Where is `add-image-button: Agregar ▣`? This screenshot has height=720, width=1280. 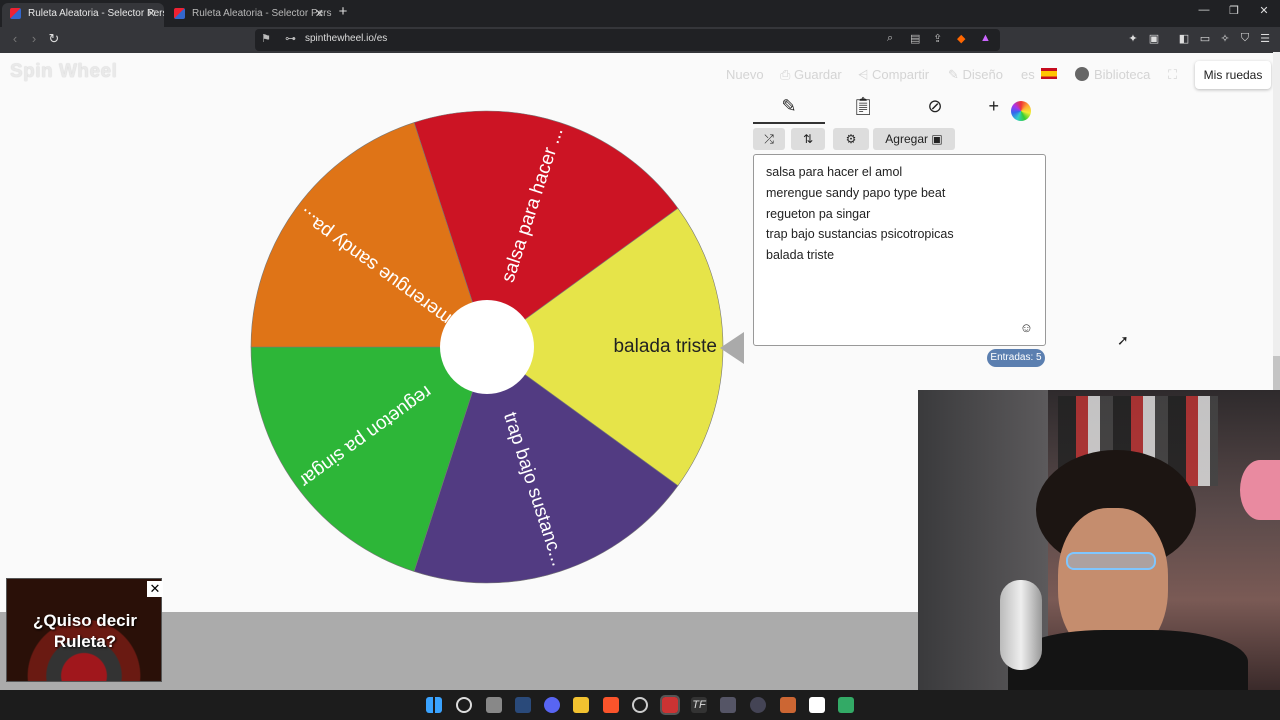
add-image-button: Agregar ▣ is located at coordinates (914, 139).